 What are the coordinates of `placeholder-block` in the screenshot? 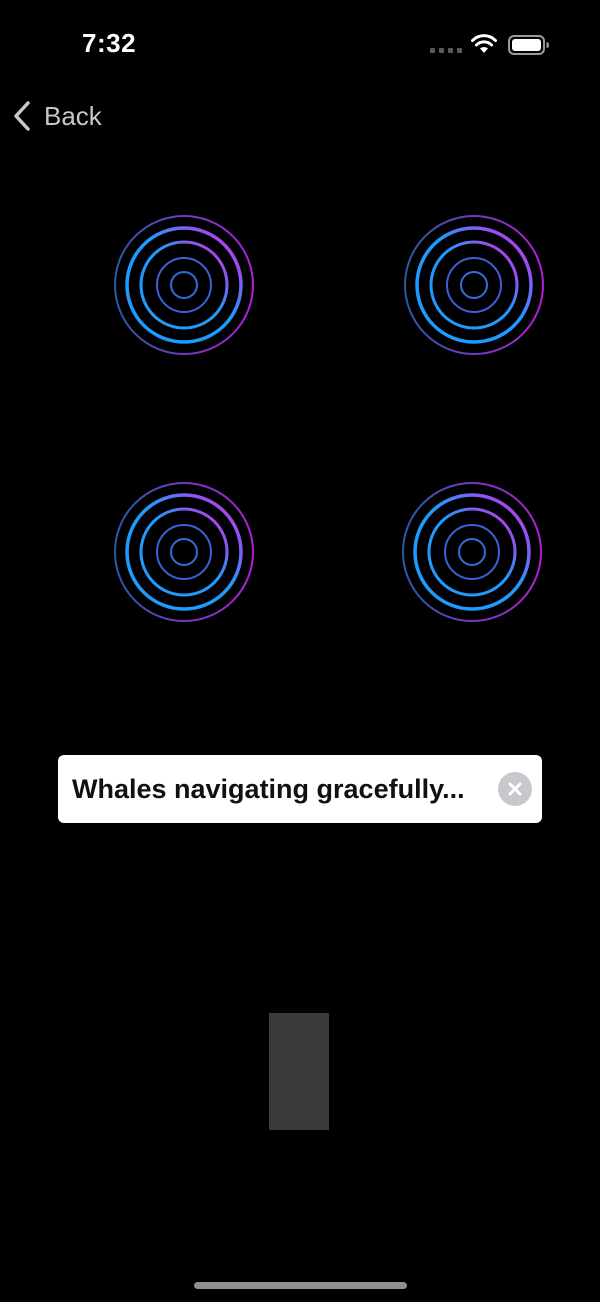 It's located at (299, 1071).